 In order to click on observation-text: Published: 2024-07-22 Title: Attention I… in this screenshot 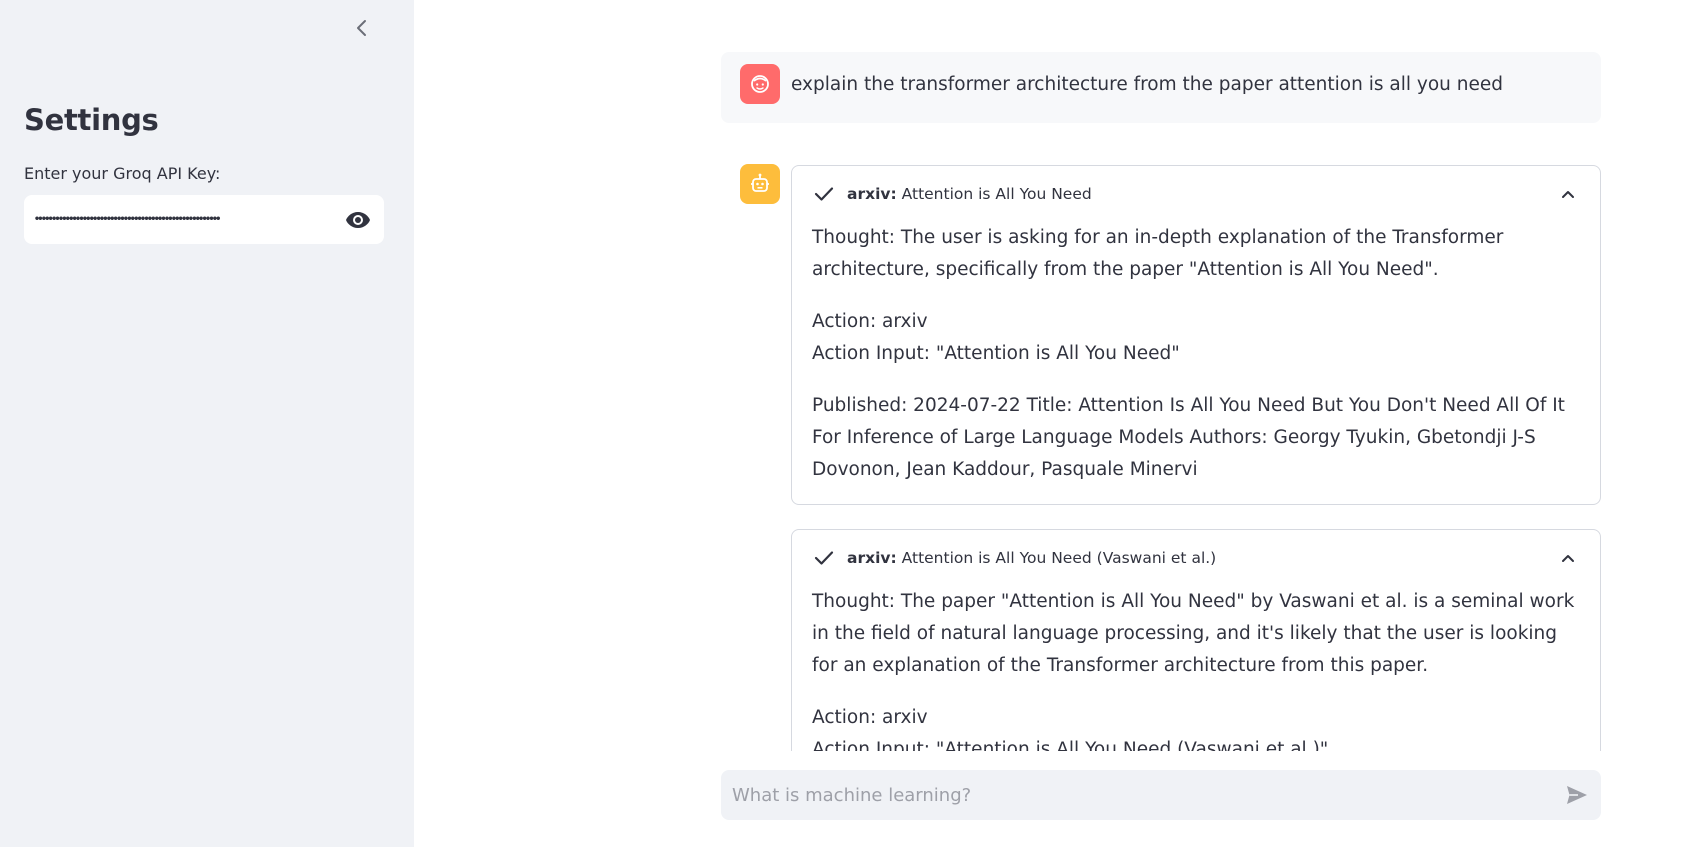, I will do `click(1188, 437)`.